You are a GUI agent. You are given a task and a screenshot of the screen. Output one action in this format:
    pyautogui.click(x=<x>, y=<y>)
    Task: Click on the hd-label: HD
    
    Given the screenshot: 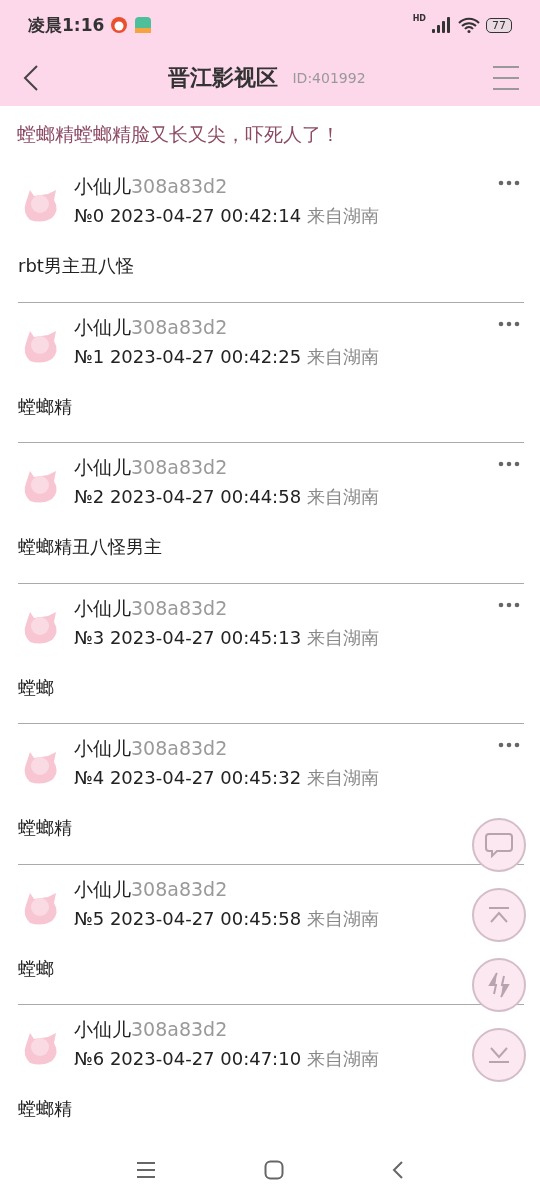 What is the action you would take?
    pyautogui.click(x=419, y=18)
    